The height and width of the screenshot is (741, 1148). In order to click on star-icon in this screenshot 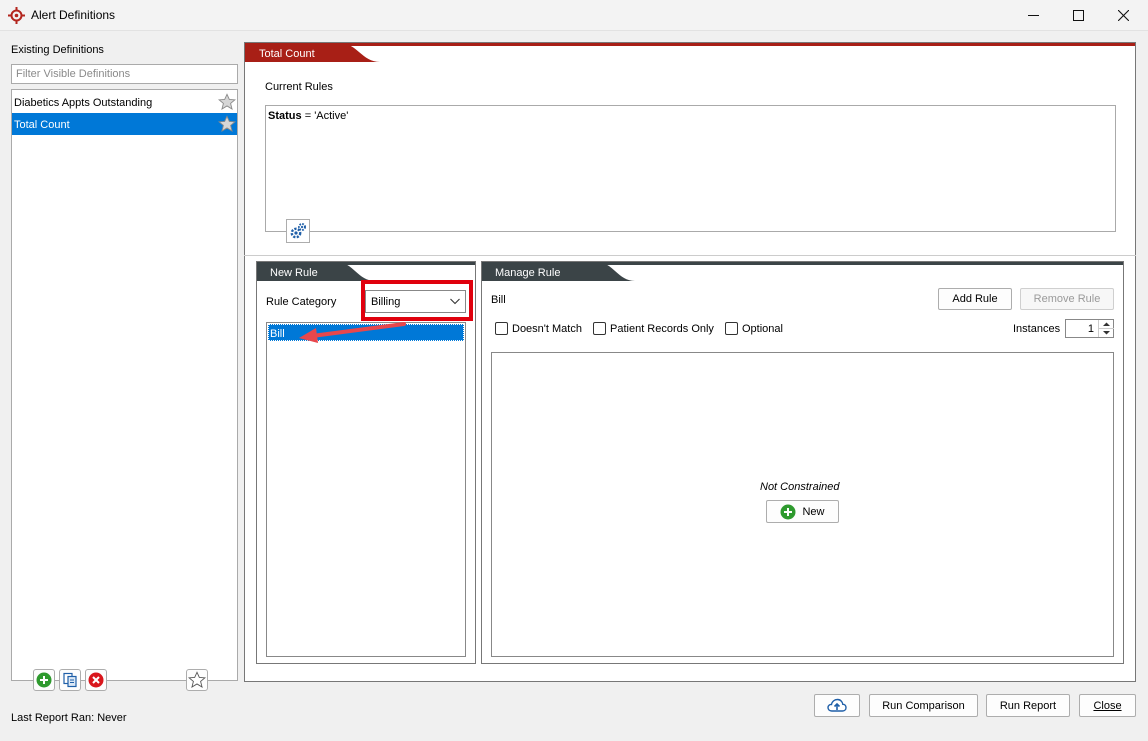, I will do `click(197, 679)`.